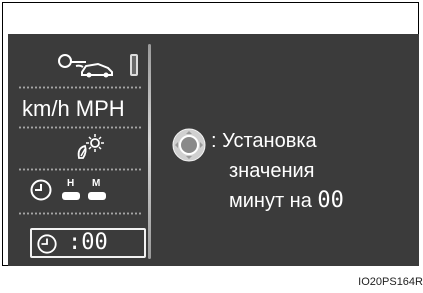 This screenshot has width=423, height=293. What do you see at coordinates (85, 66) in the screenshot?
I see `driver-vehicle-icon` at bounding box center [85, 66].